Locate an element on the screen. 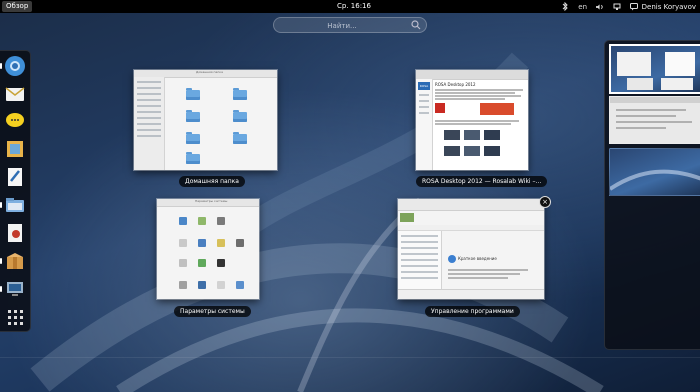  workspace-switcher is located at coordinates (652, 195).